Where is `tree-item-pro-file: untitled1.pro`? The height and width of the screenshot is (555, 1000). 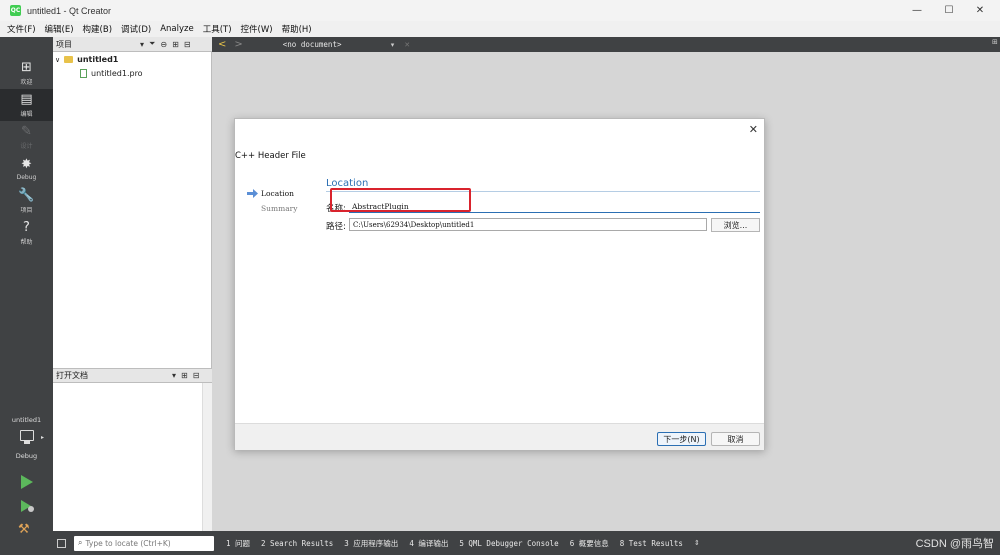
tree-item-pro-file: untitled1.pro is located at coordinates (111, 73).